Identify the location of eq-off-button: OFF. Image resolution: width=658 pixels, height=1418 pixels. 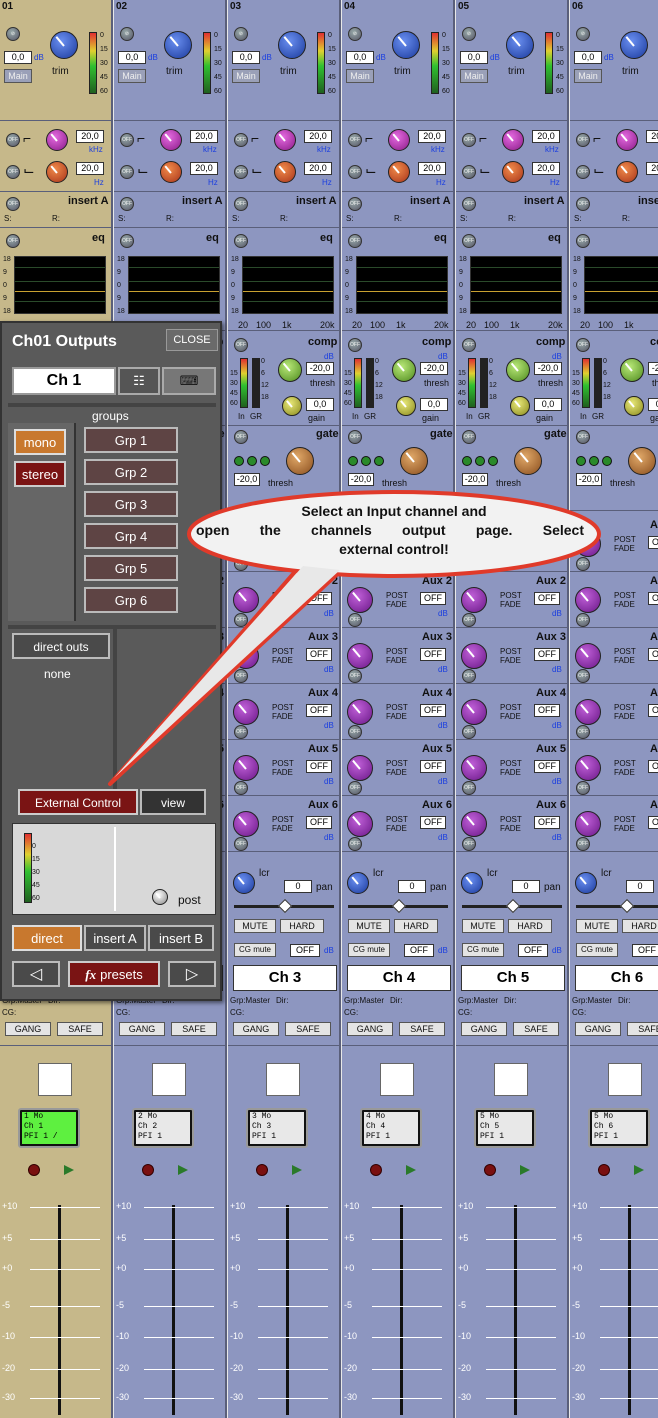
(127, 241).